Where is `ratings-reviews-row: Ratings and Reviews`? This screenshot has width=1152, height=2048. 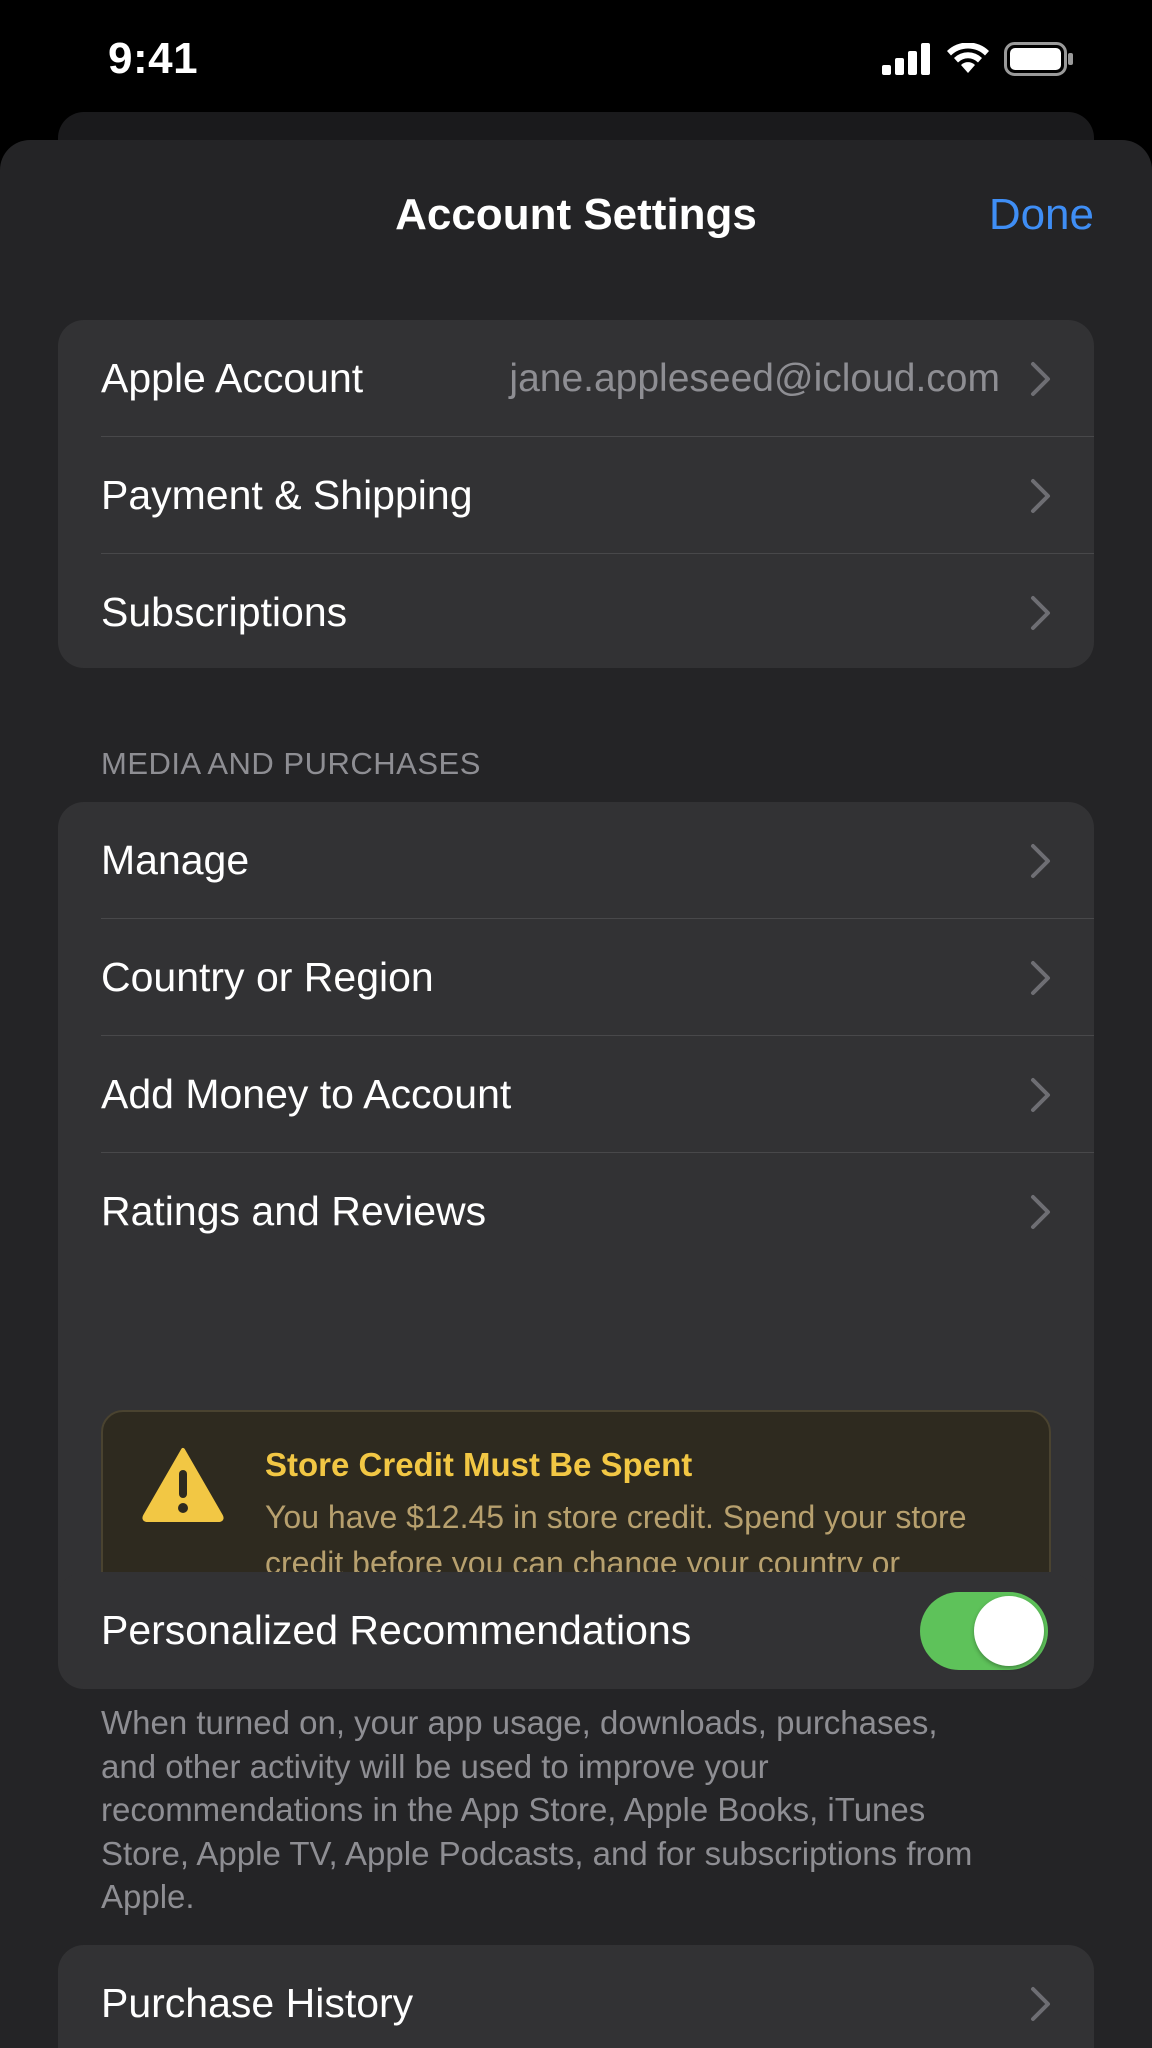
ratings-reviews-row: Ratings and Reviews is located at coordinates (576, 1211).